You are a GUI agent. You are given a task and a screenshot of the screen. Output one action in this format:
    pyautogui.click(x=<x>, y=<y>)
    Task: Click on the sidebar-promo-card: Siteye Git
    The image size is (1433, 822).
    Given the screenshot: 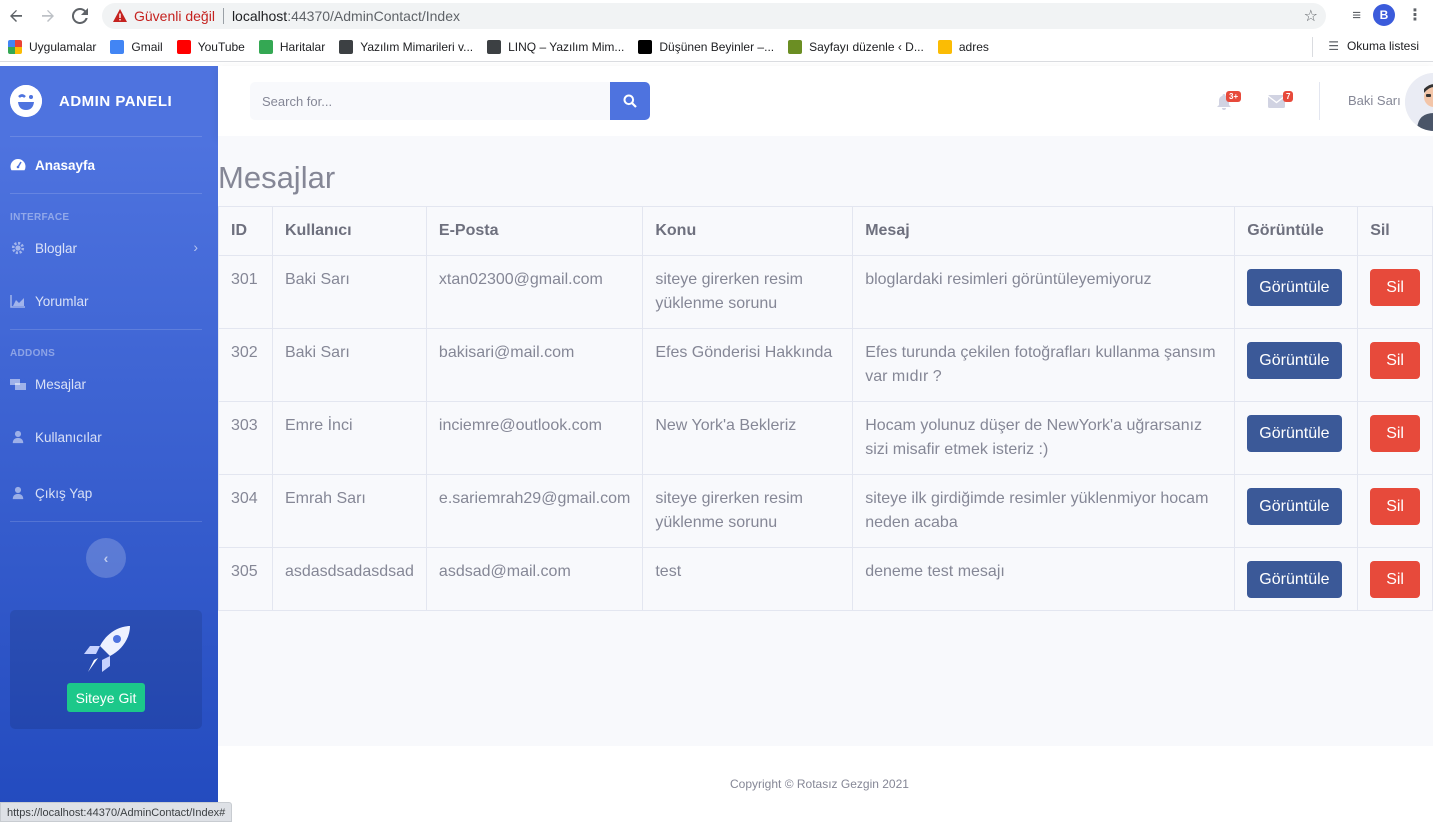 What is the action you would take?
    pyautogui.click(x=106, y=669)
    